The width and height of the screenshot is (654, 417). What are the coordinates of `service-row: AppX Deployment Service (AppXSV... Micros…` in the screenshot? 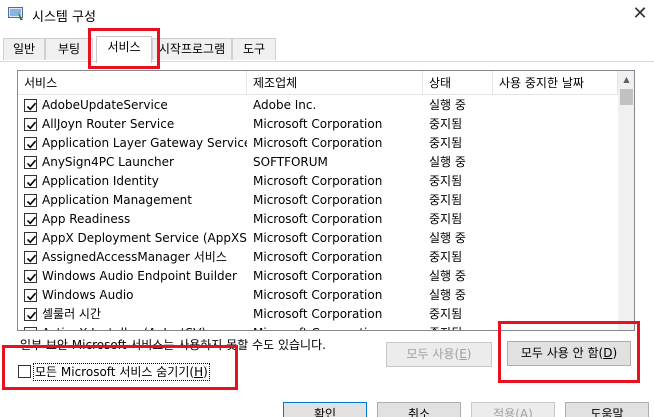 It's located at (318, 238).